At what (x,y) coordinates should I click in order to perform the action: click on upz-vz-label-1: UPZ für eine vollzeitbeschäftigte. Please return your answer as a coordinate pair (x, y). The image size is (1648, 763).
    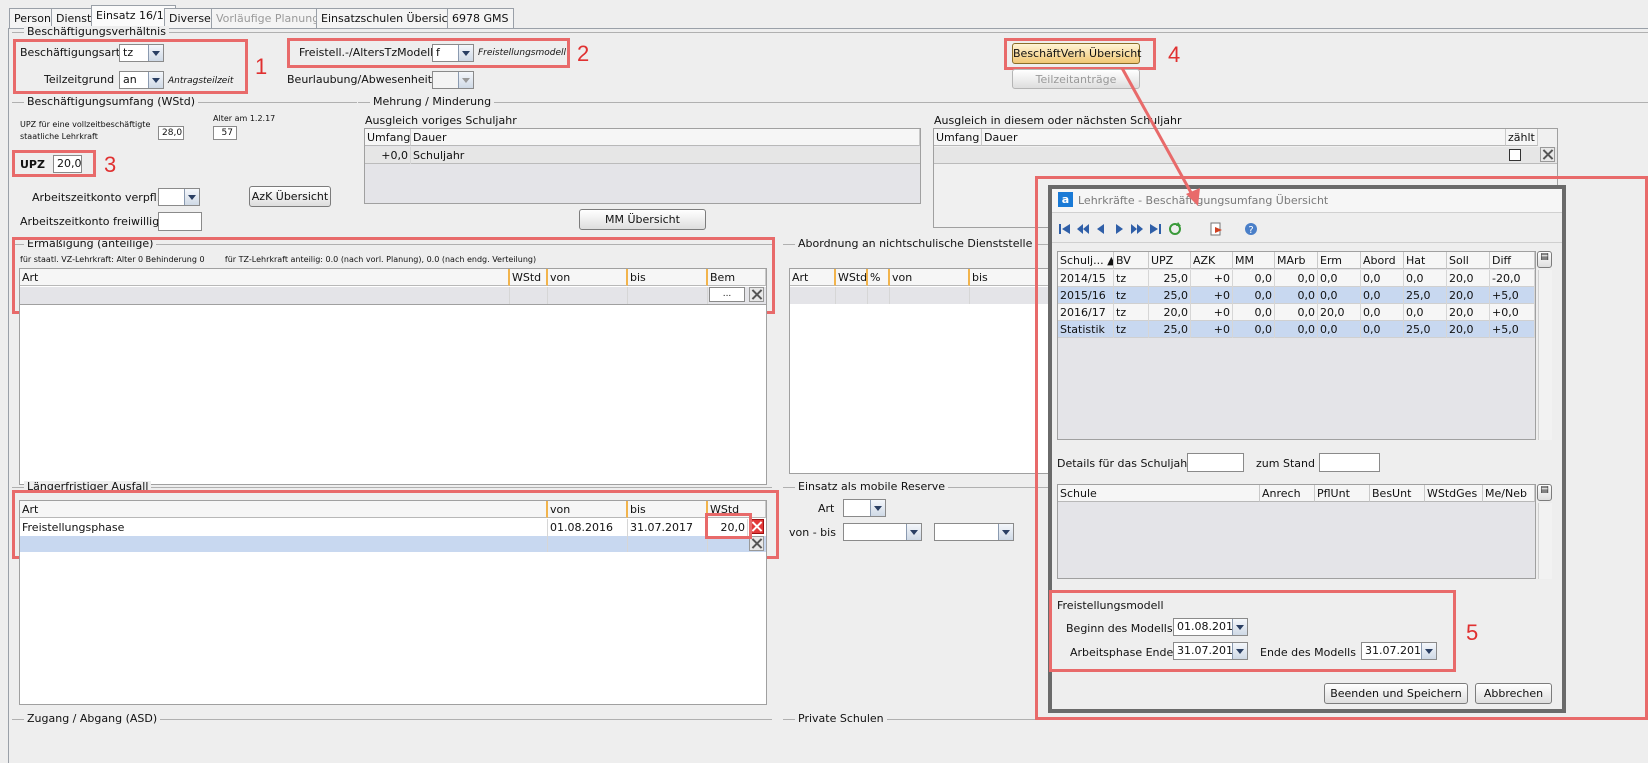
    Looking at the image, I should click on (85, 124).